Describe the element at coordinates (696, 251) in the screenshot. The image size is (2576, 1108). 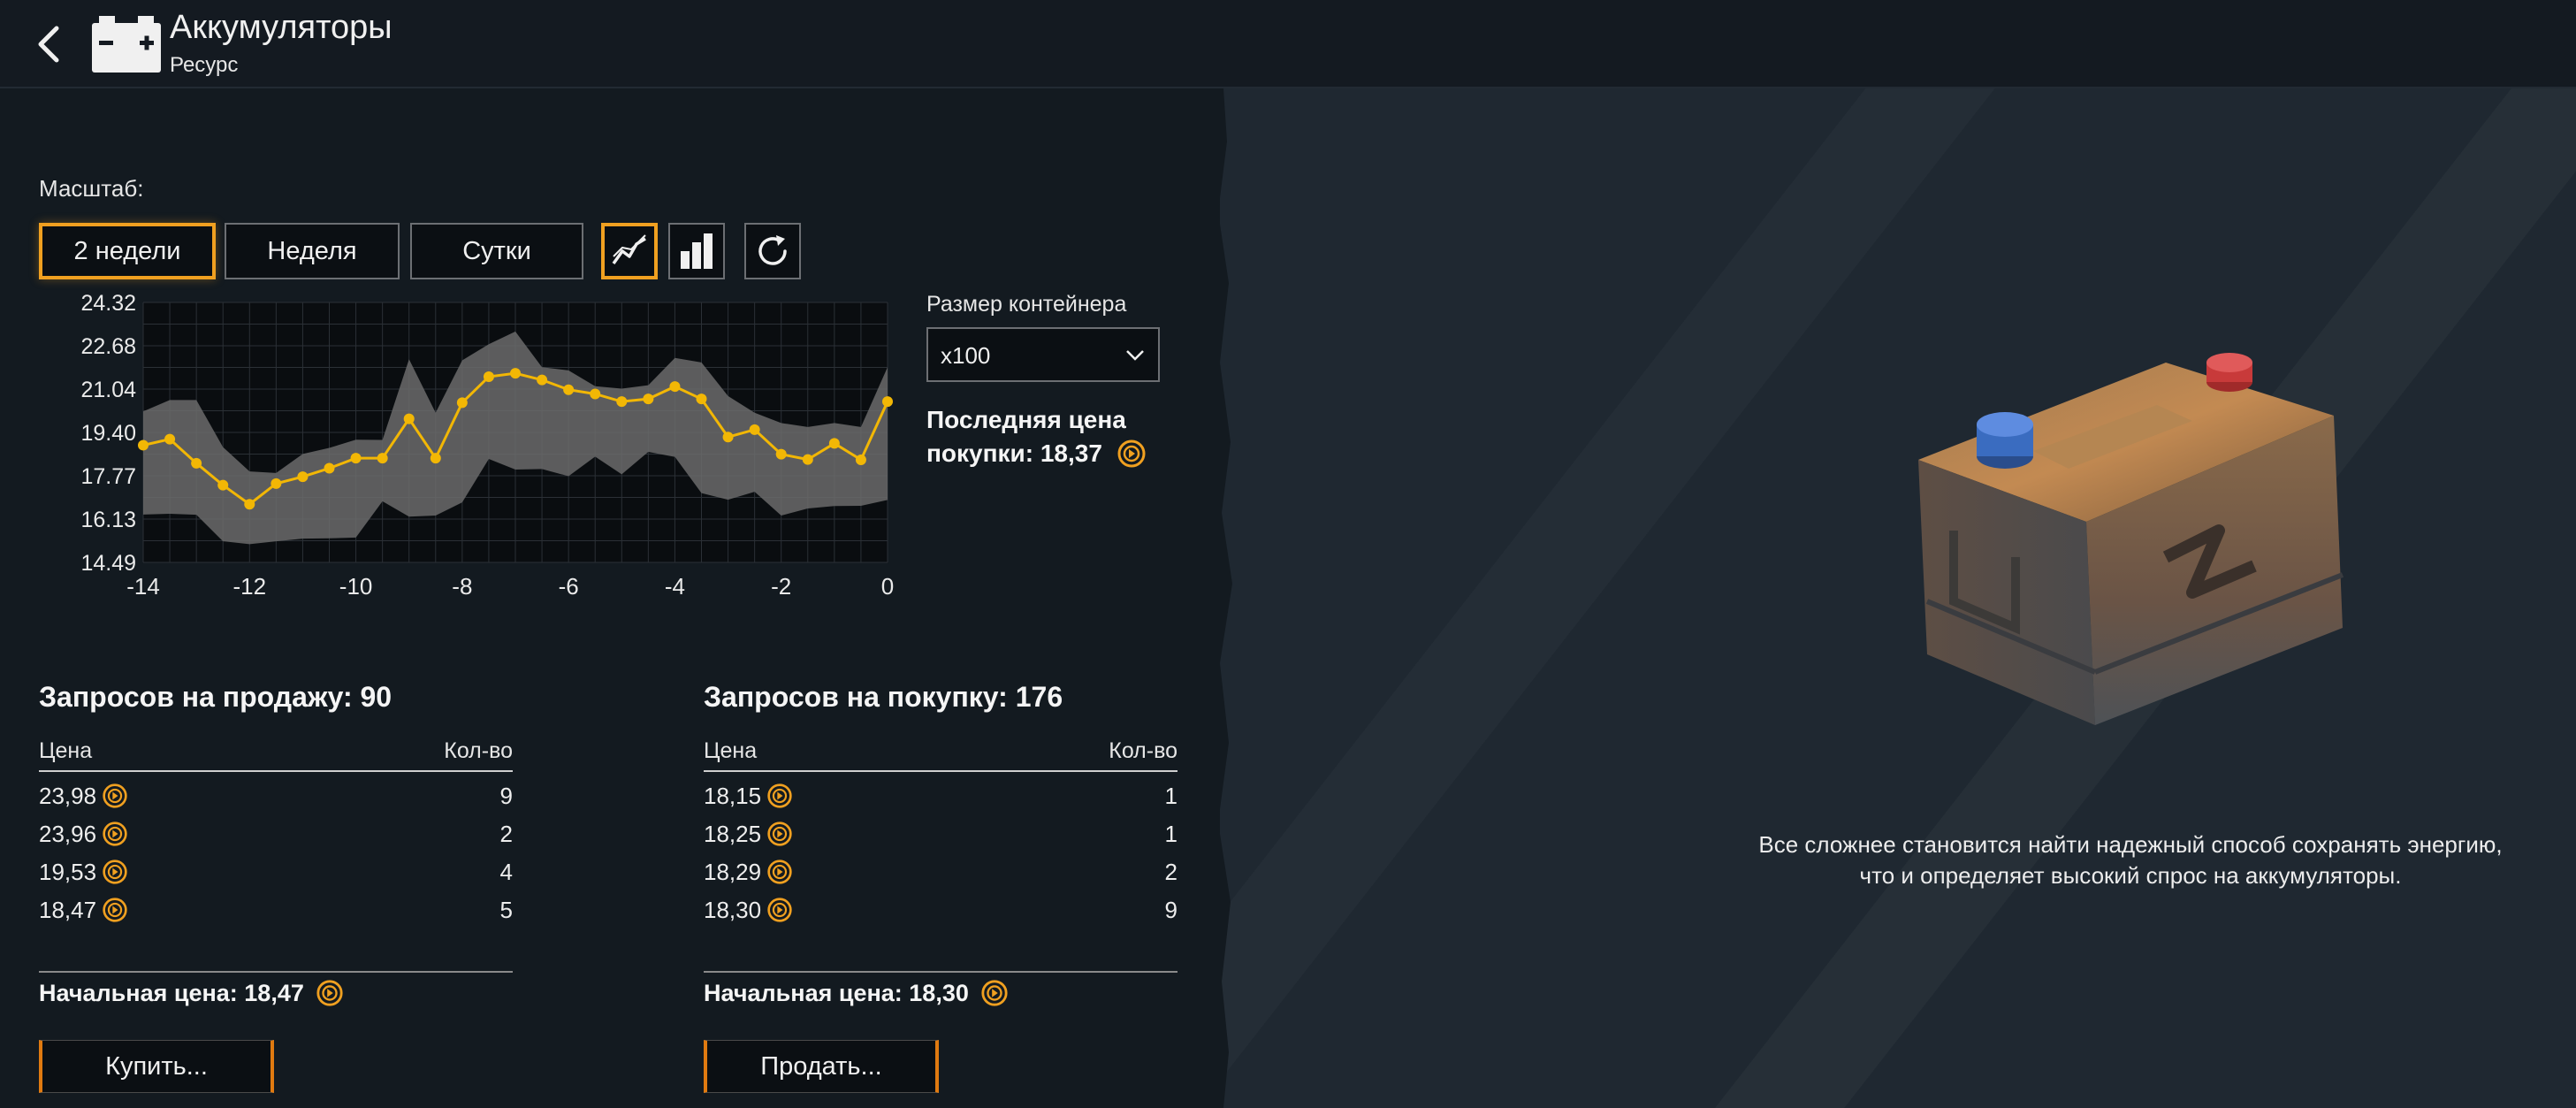
I see `bar-chart-toggle` at that location.